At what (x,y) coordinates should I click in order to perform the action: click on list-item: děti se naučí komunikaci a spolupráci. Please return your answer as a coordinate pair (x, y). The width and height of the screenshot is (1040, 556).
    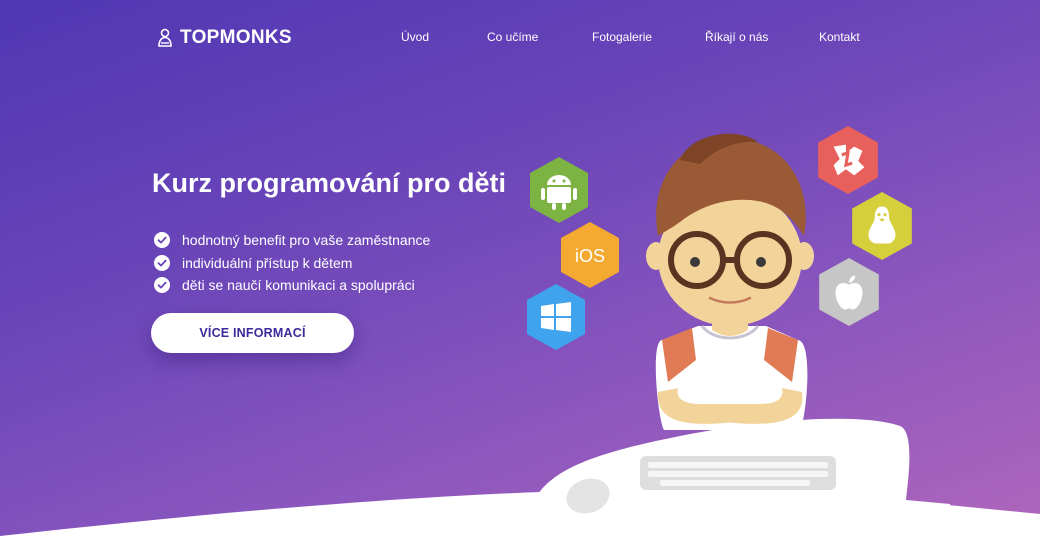
    Looking at the image, I should click on (292, 285).